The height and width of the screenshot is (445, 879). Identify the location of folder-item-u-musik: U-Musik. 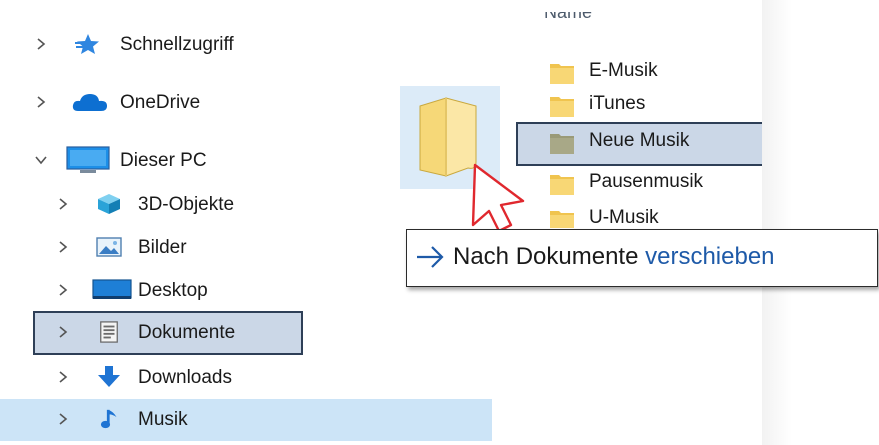
(665, 214).